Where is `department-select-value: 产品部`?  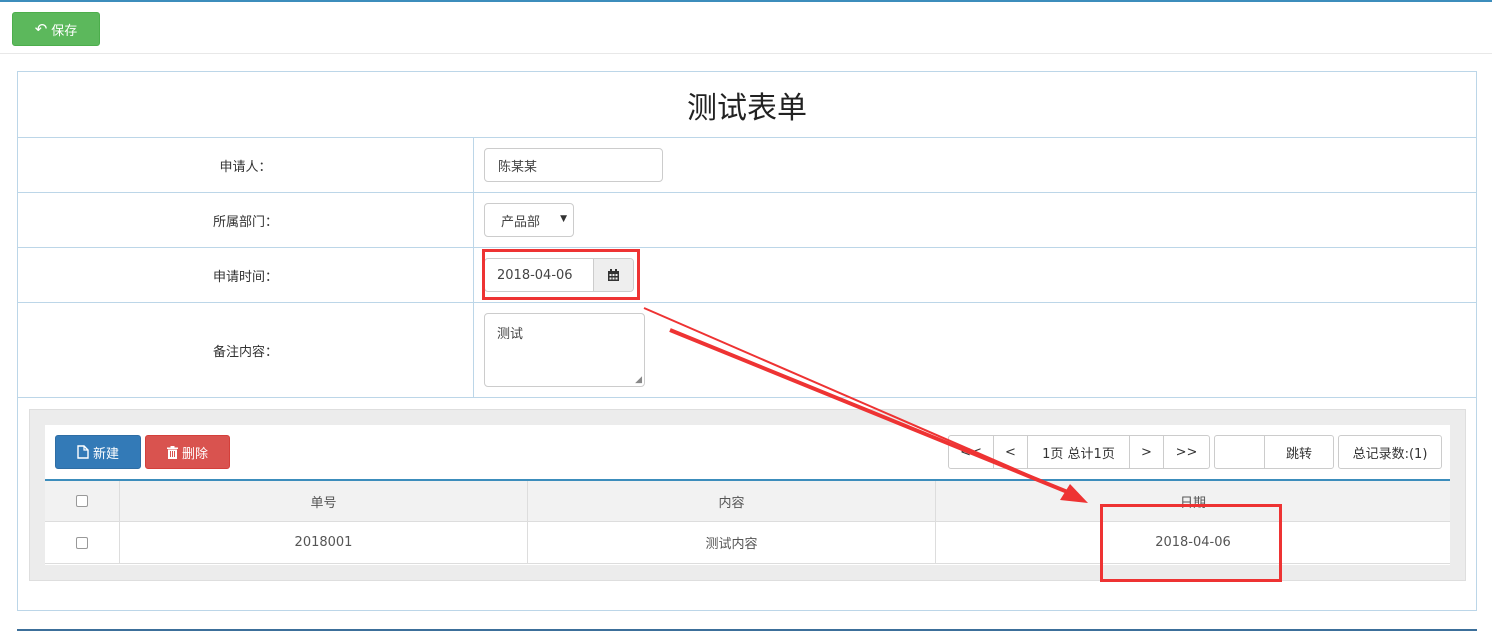 department-select-value: 产品部 is located at coordinates (521, 222).